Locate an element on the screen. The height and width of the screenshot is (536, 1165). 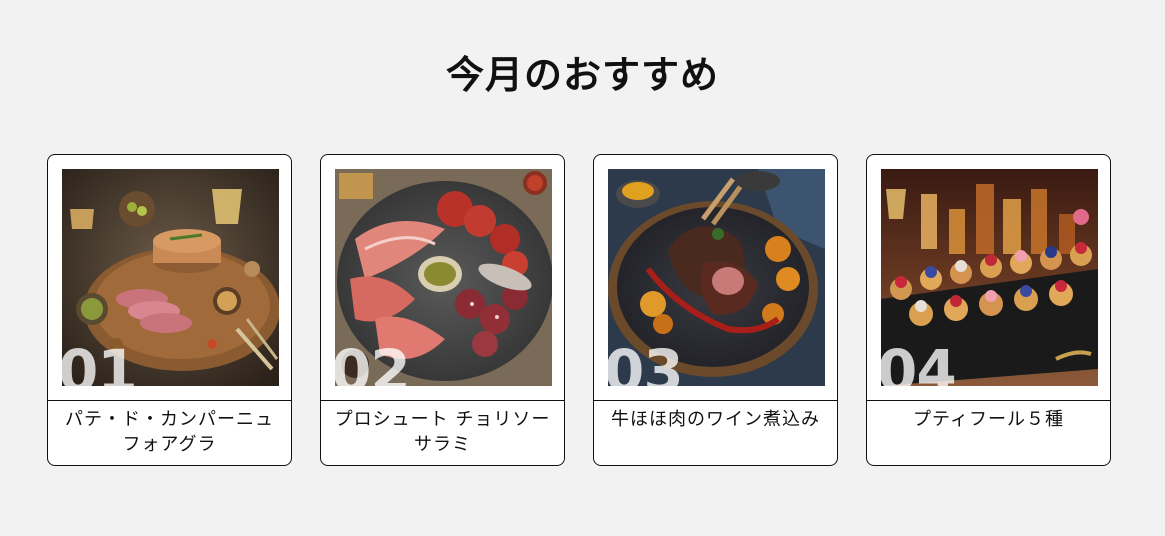
pate-foie-gras-photo: 01 is located at coordinates (170, 277).